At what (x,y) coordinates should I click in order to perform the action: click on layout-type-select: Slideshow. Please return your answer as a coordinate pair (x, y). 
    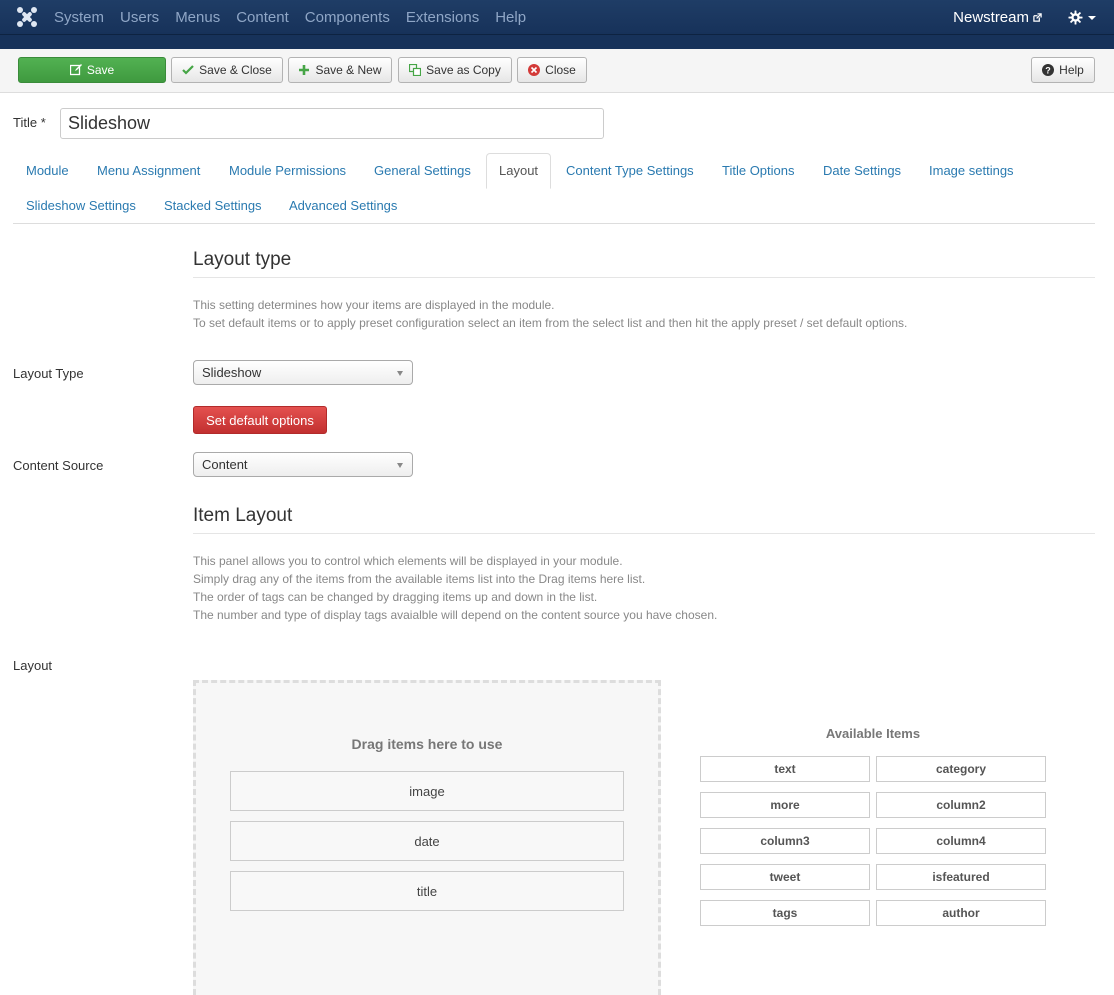
    Looking at the image, I should click on (303, 372).